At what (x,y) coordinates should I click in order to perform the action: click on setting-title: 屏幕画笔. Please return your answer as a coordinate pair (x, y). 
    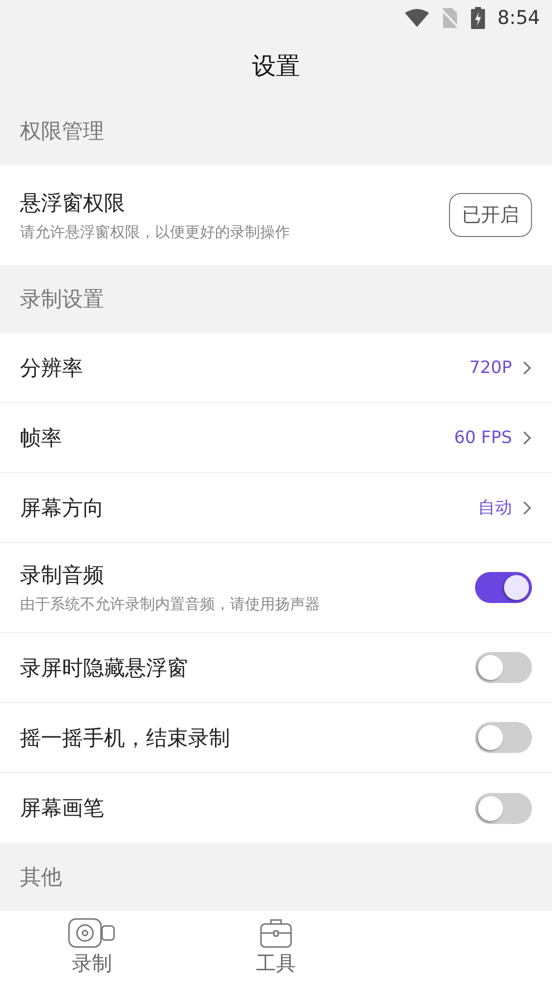
    Looking at the image, I should click on (62, 808).